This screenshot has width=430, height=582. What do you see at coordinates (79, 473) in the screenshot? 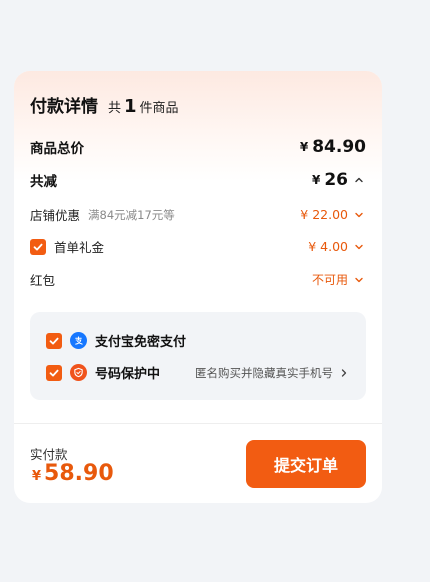
I see `actual-amount: 58.90` at bounding box center [79, 473].